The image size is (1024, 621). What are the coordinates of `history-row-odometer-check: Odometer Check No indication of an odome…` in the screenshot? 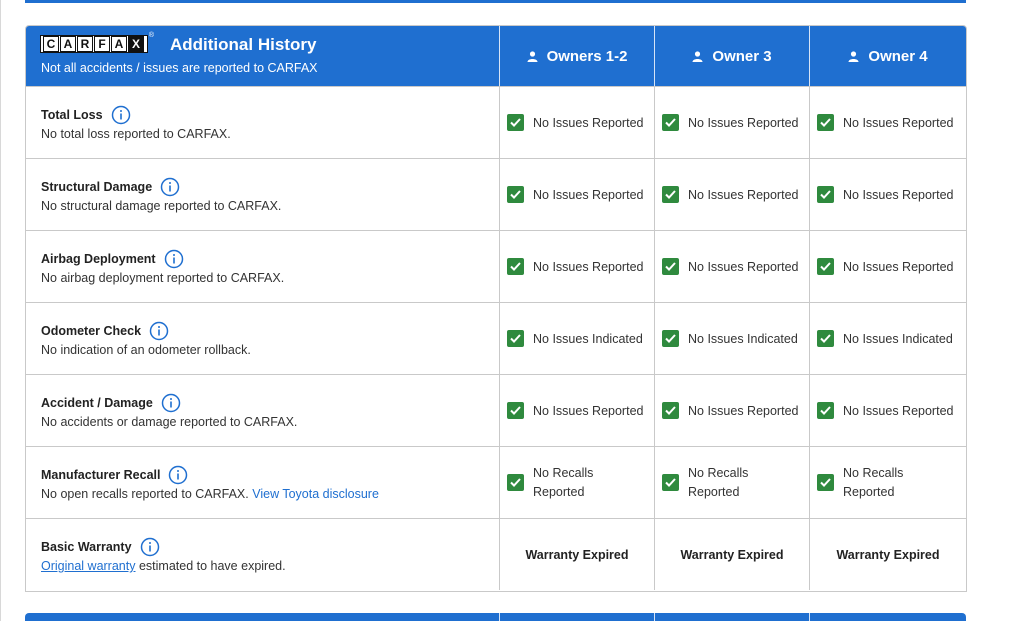 It's located at (496, 338).